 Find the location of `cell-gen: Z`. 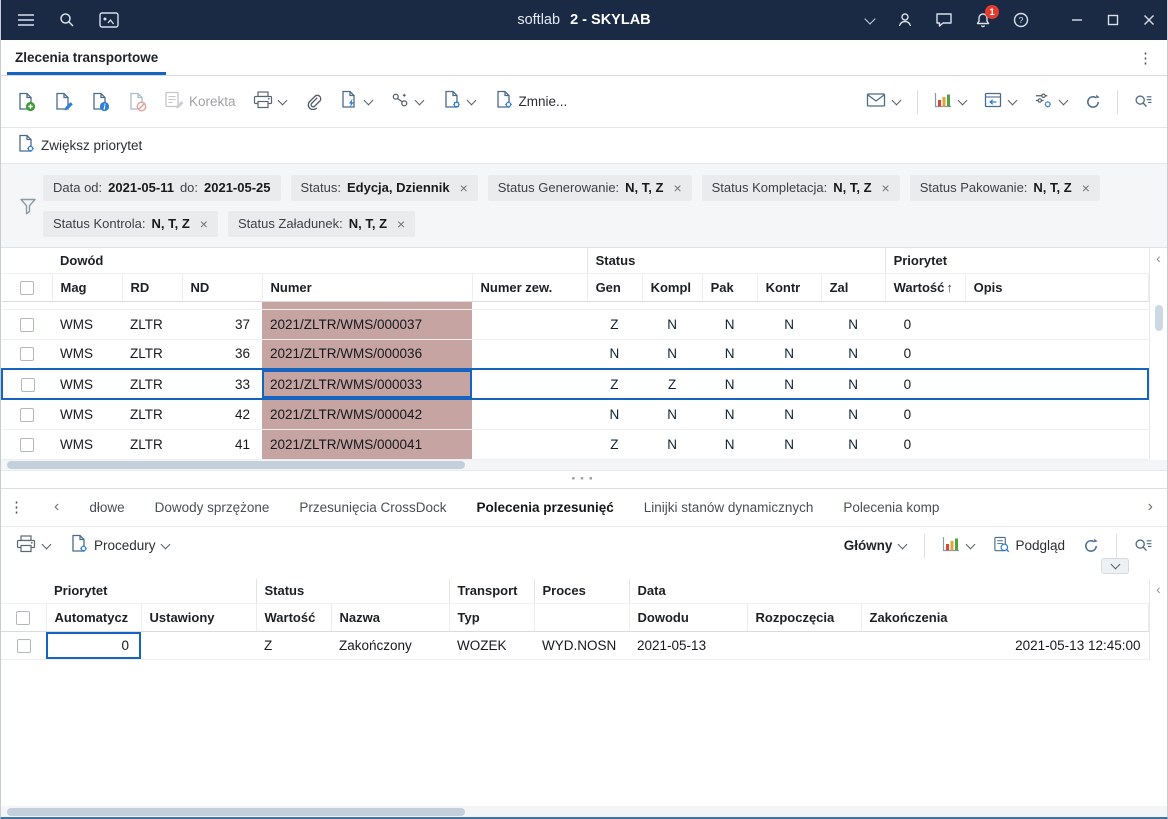

cell-gen: Z is located at coordinates (615, 324).